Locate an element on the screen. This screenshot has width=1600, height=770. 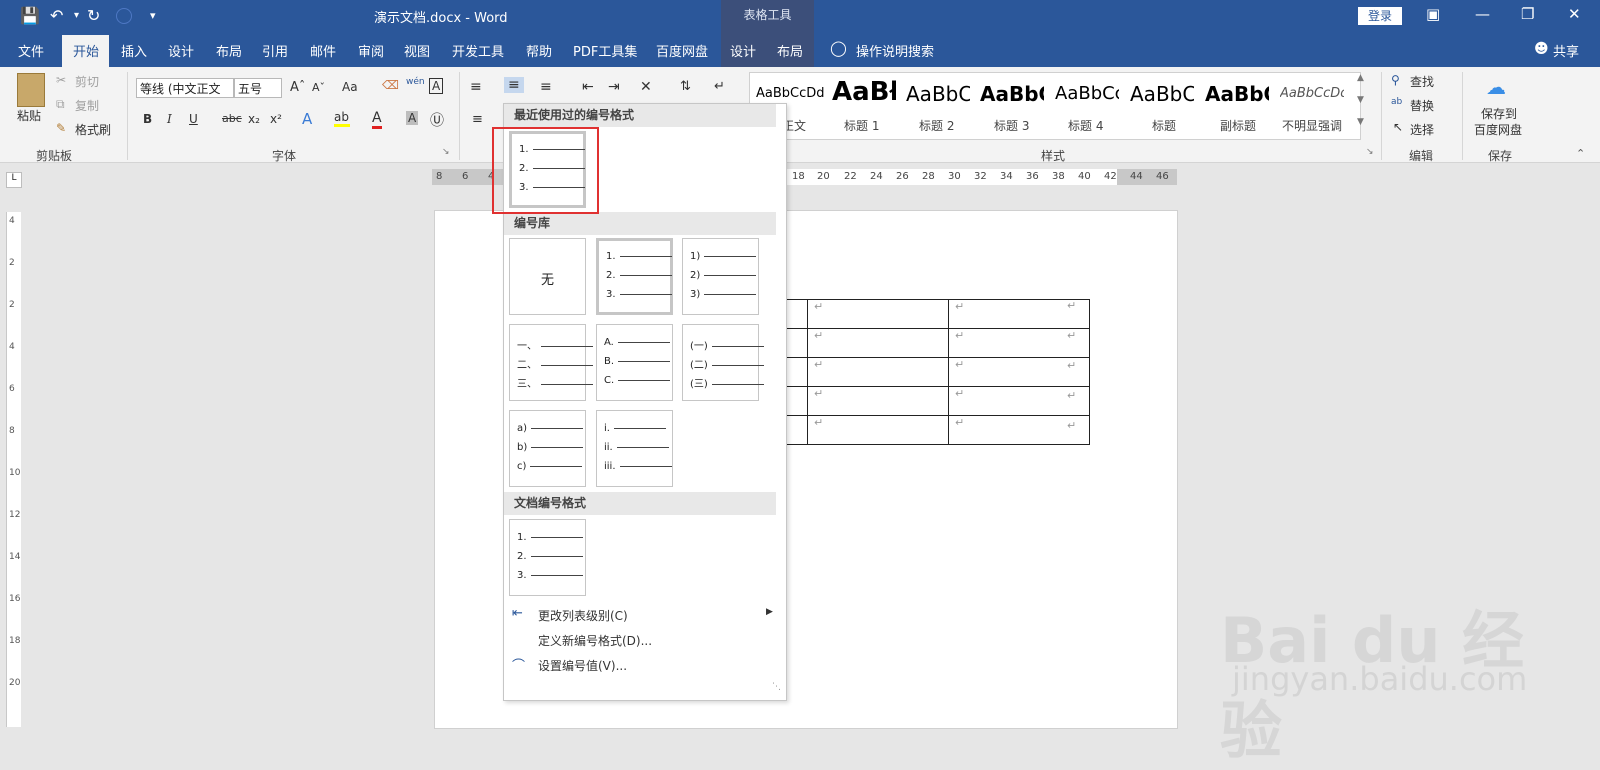
grow-font-icon: Aˆ is located at coordinates (297, 87).